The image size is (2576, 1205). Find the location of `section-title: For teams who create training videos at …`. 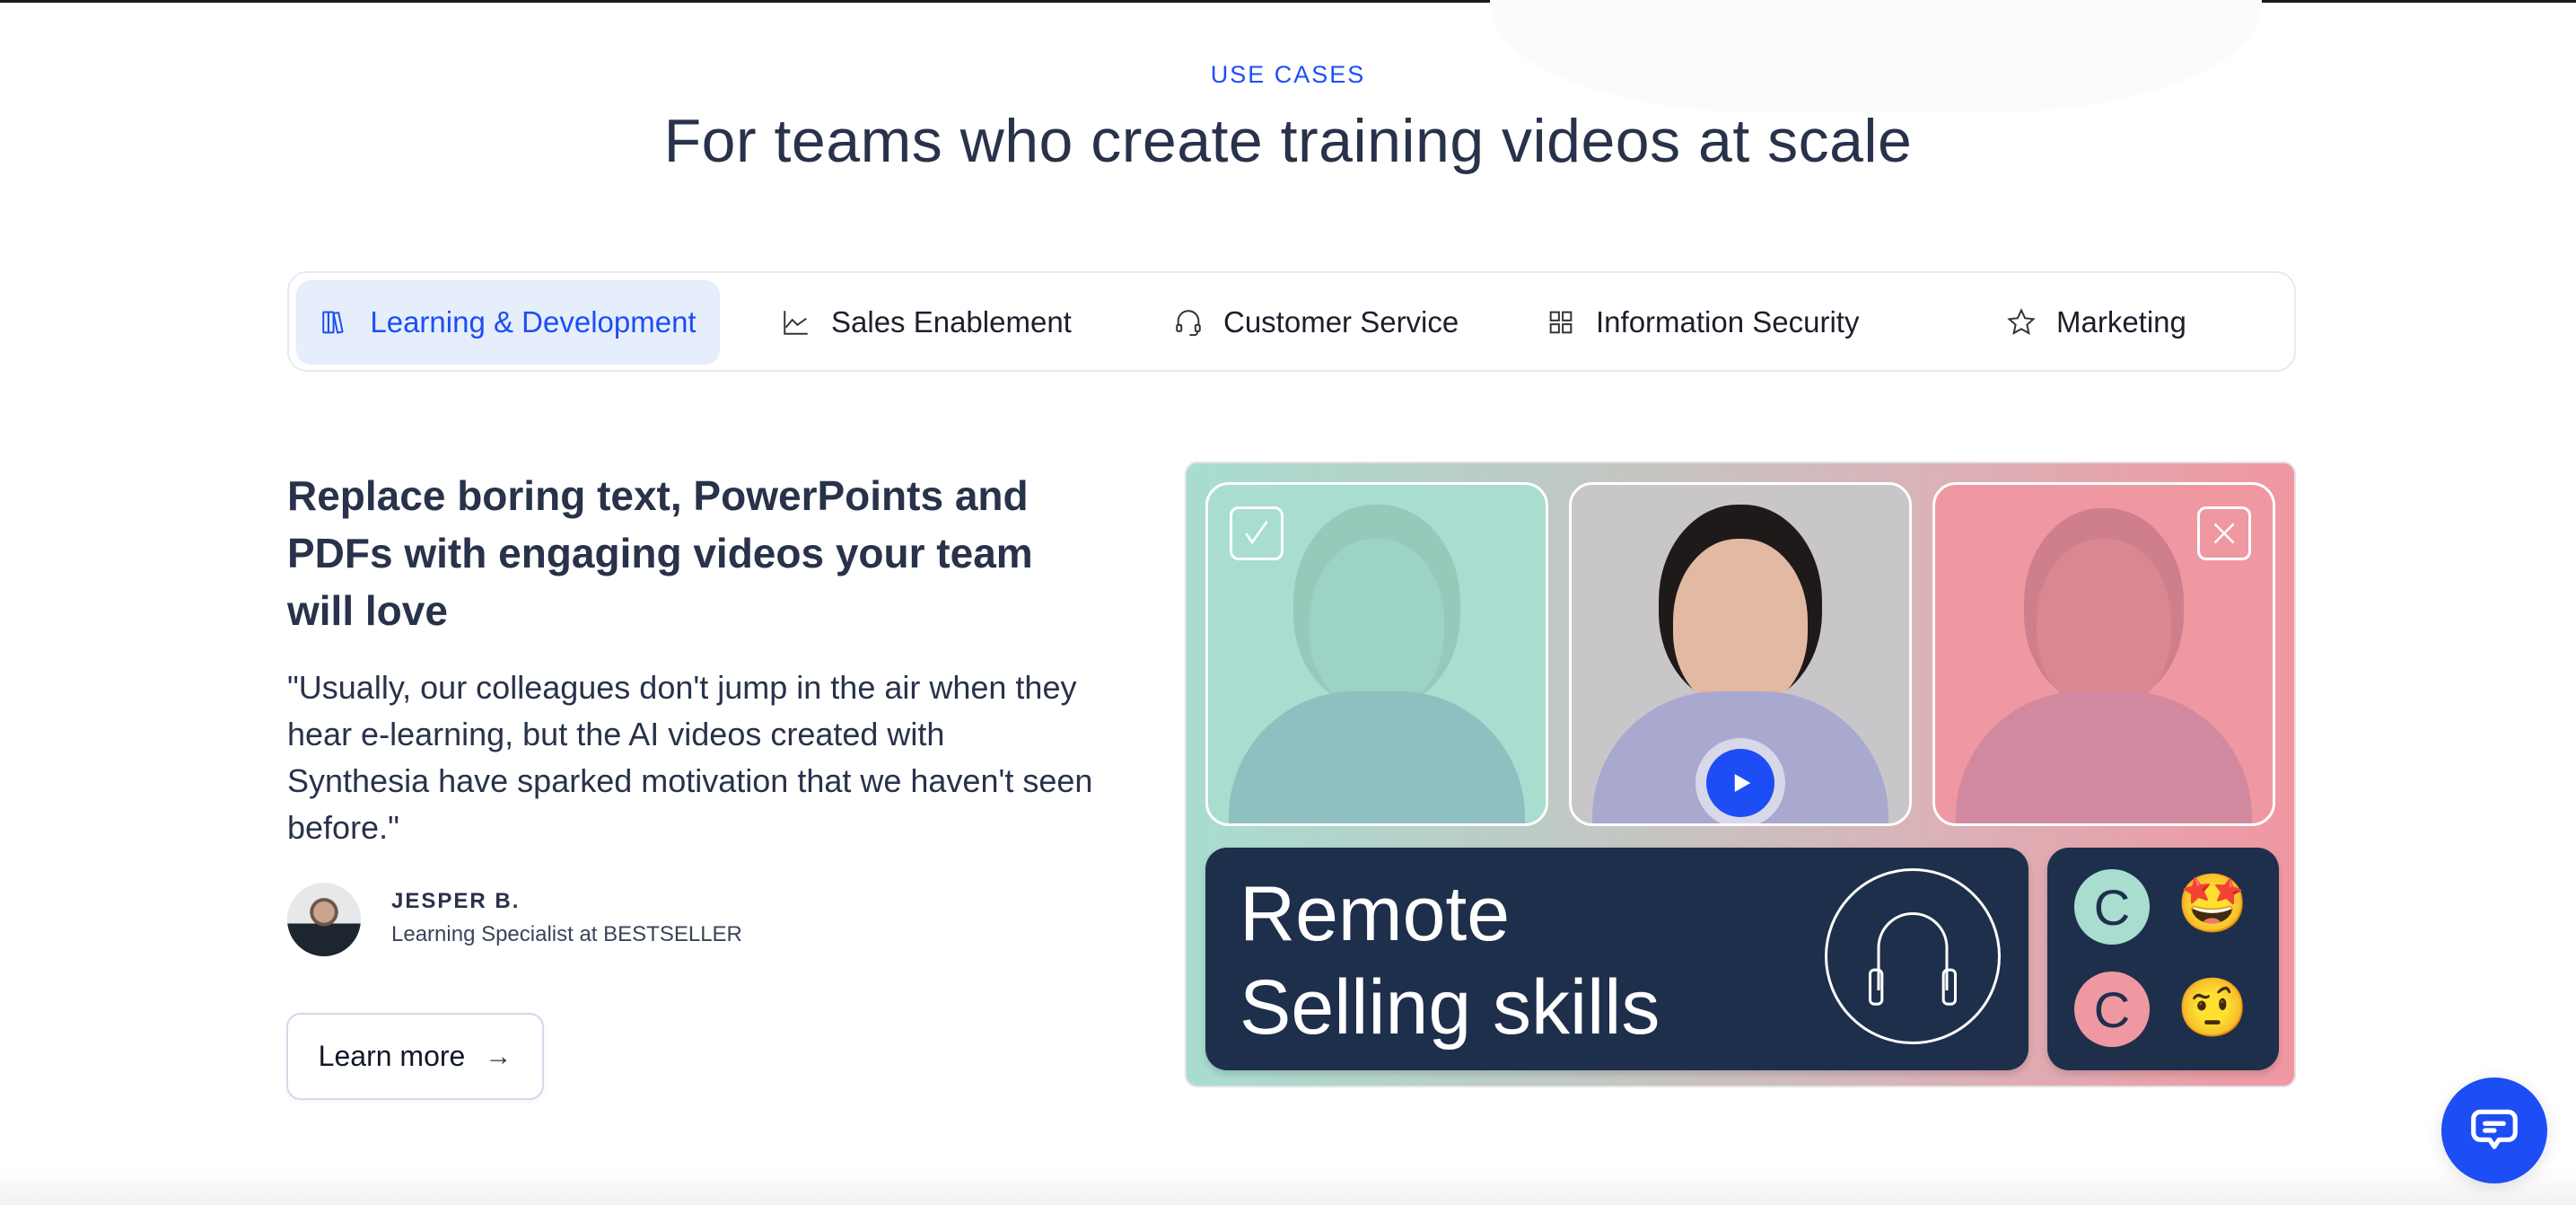

section-title: For teams who create training videos at … is located at coordinates (1288, 141).